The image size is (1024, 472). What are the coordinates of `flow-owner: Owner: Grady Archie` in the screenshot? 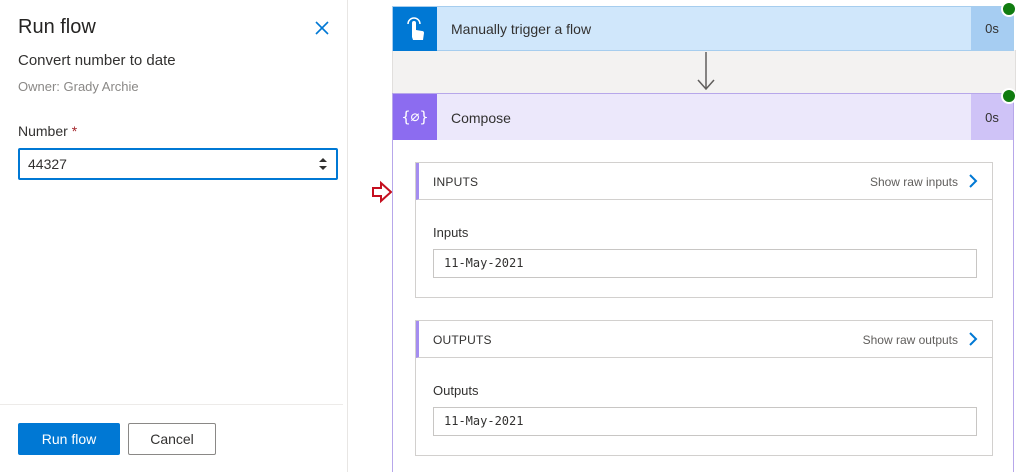 It's located at (78, 86).